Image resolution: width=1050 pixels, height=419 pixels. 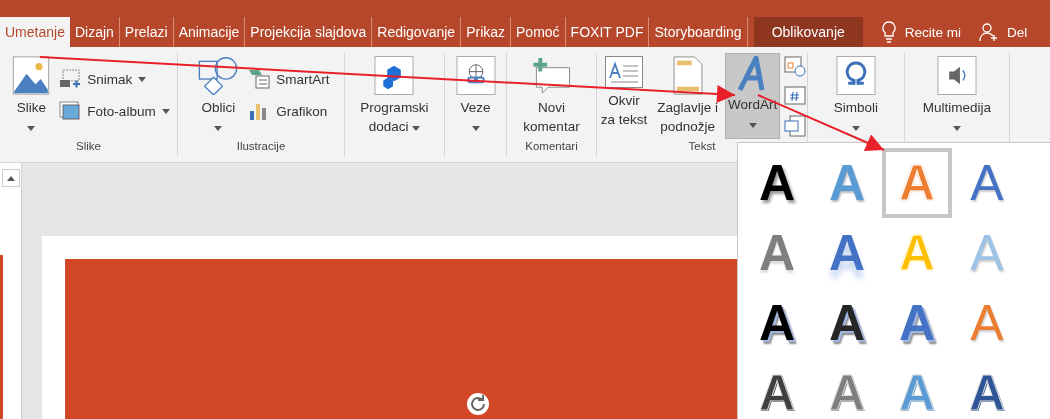 What do you see at coordinates (114, 79) in the screenshot?
I see `ribbon-button: Snimak` at bounding box center [114, 79].